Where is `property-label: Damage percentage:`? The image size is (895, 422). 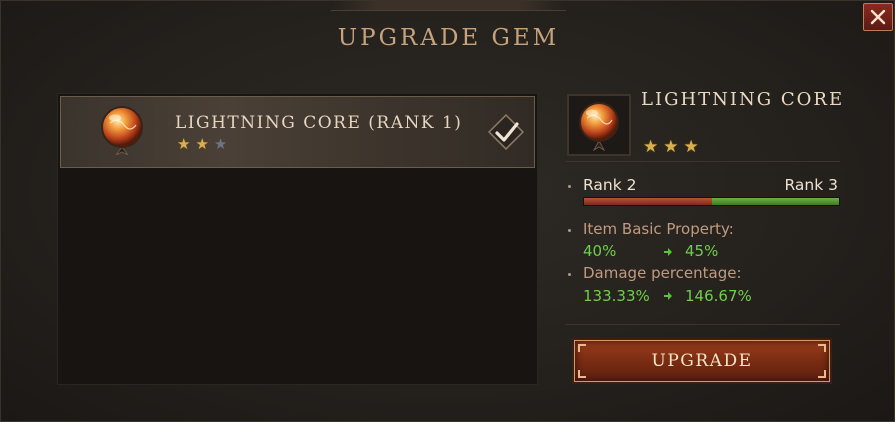 property-label: Damage percentage: is located at coordinates (662, 273).